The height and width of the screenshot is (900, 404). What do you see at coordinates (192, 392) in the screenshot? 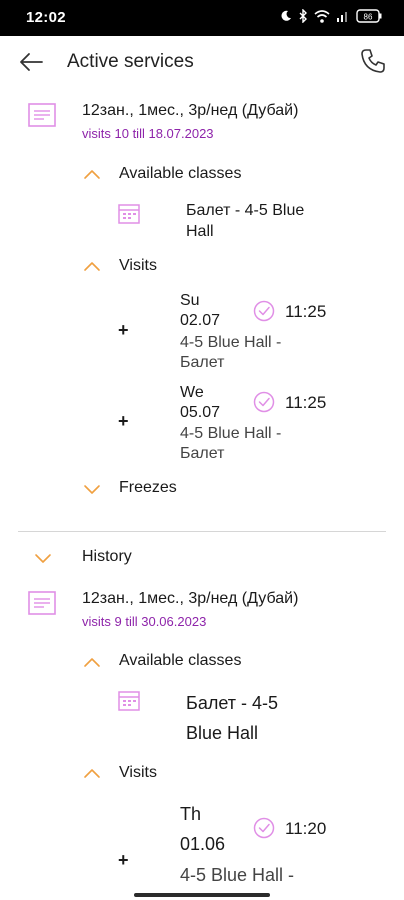
I see `visit-day: We` at bounding box center [192, 392].